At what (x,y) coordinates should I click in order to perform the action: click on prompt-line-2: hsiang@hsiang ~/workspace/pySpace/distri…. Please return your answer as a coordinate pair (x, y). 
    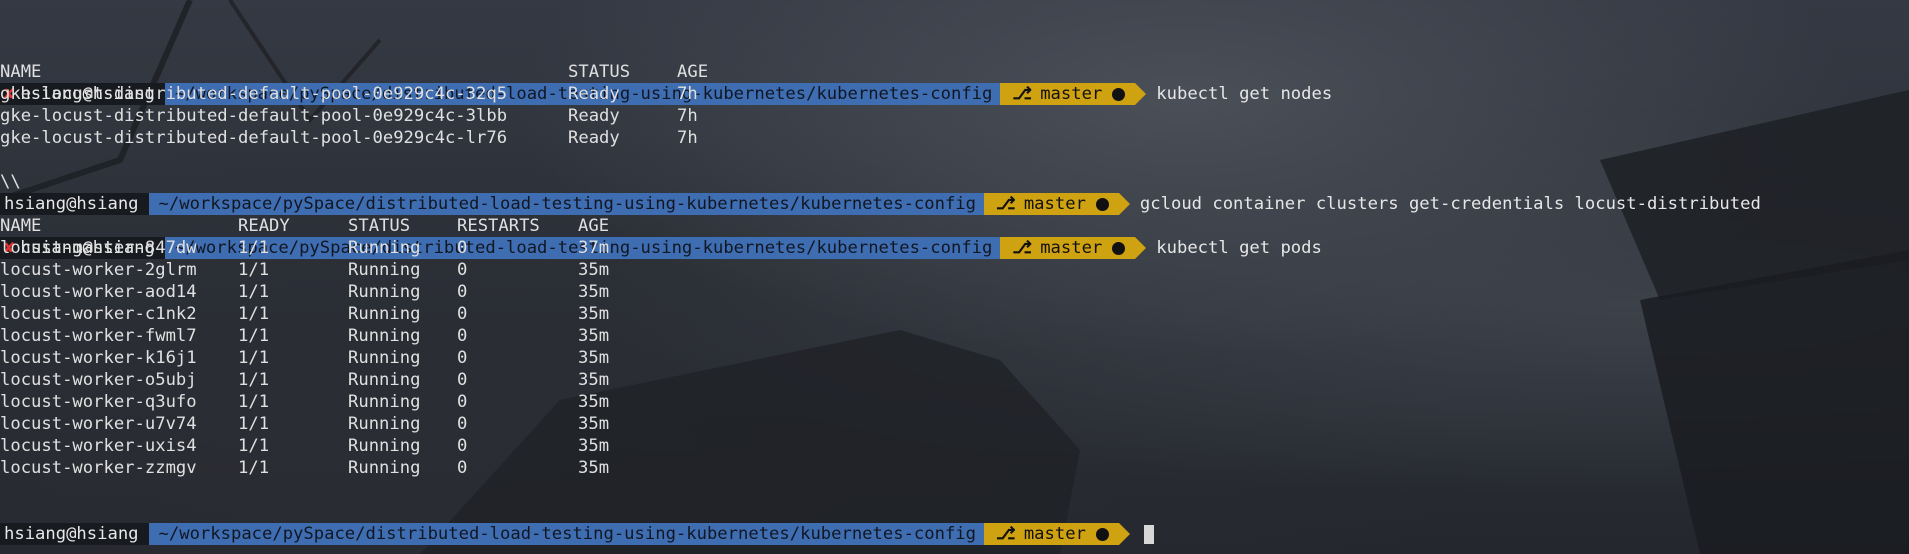
    Looking at the image, I should click on (880, 182).